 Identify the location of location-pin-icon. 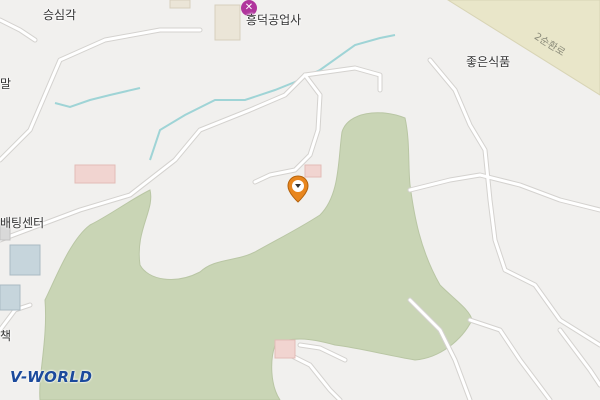
(298, 191).